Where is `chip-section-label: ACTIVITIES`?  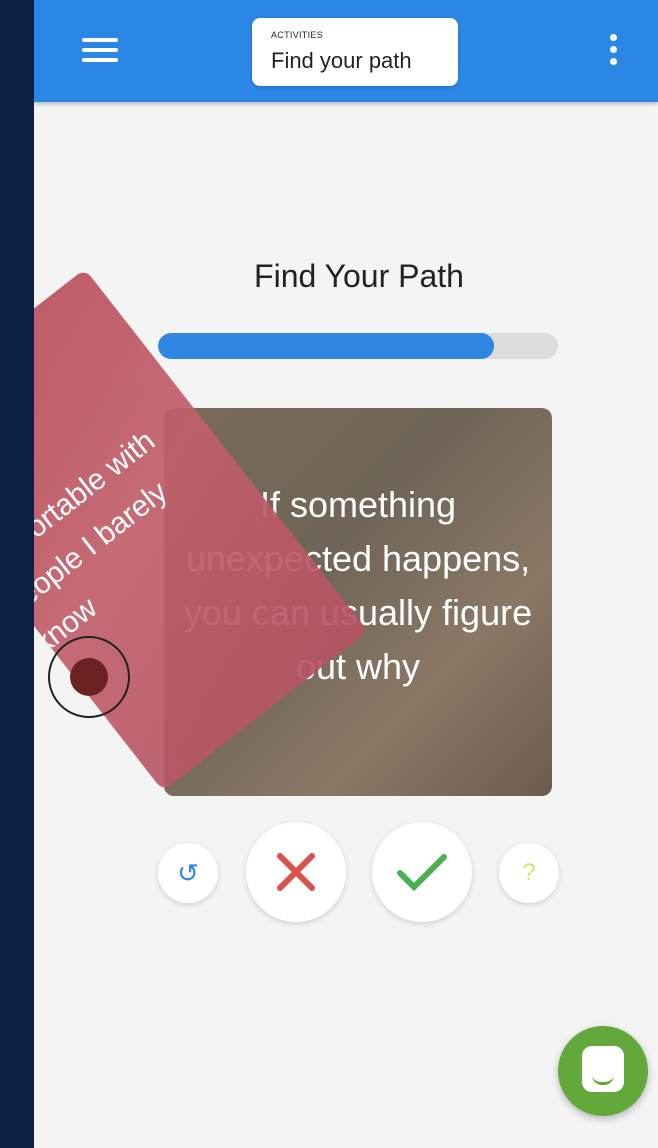 chip-section-label: ACTIVITIES is located at coordinates (297, 35).